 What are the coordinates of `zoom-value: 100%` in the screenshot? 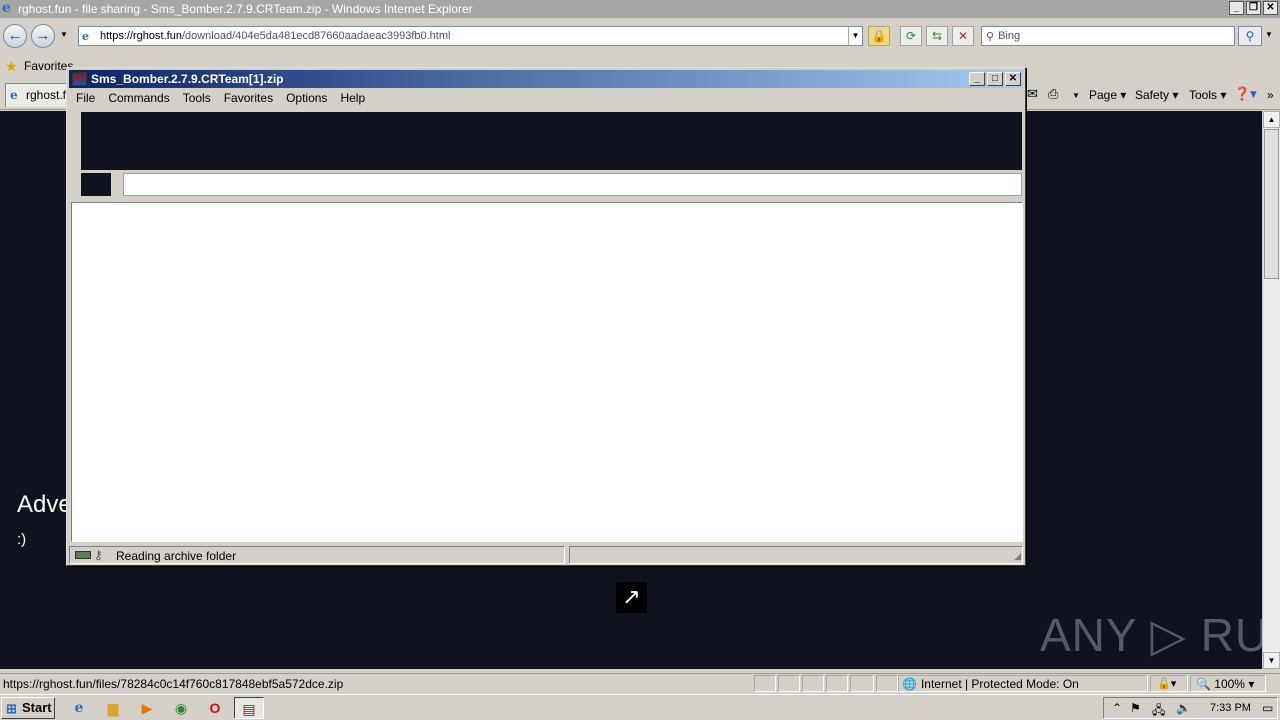 It's located at (1229, 684).